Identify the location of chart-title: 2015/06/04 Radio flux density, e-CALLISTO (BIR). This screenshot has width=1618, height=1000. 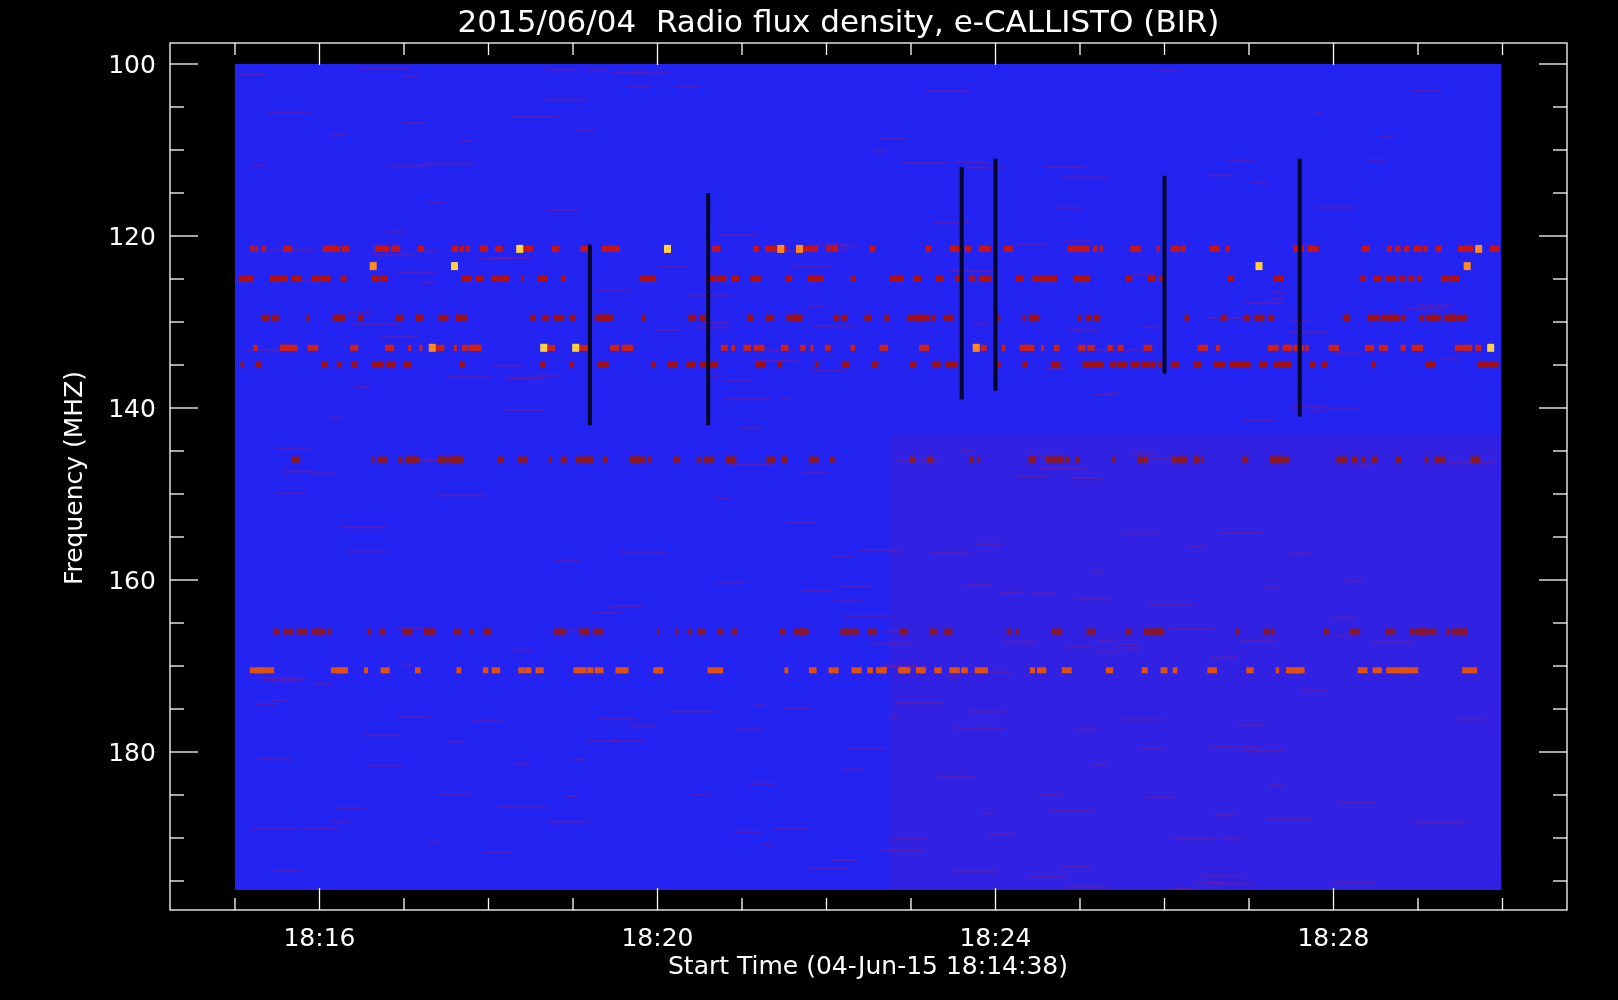
(838, 21).